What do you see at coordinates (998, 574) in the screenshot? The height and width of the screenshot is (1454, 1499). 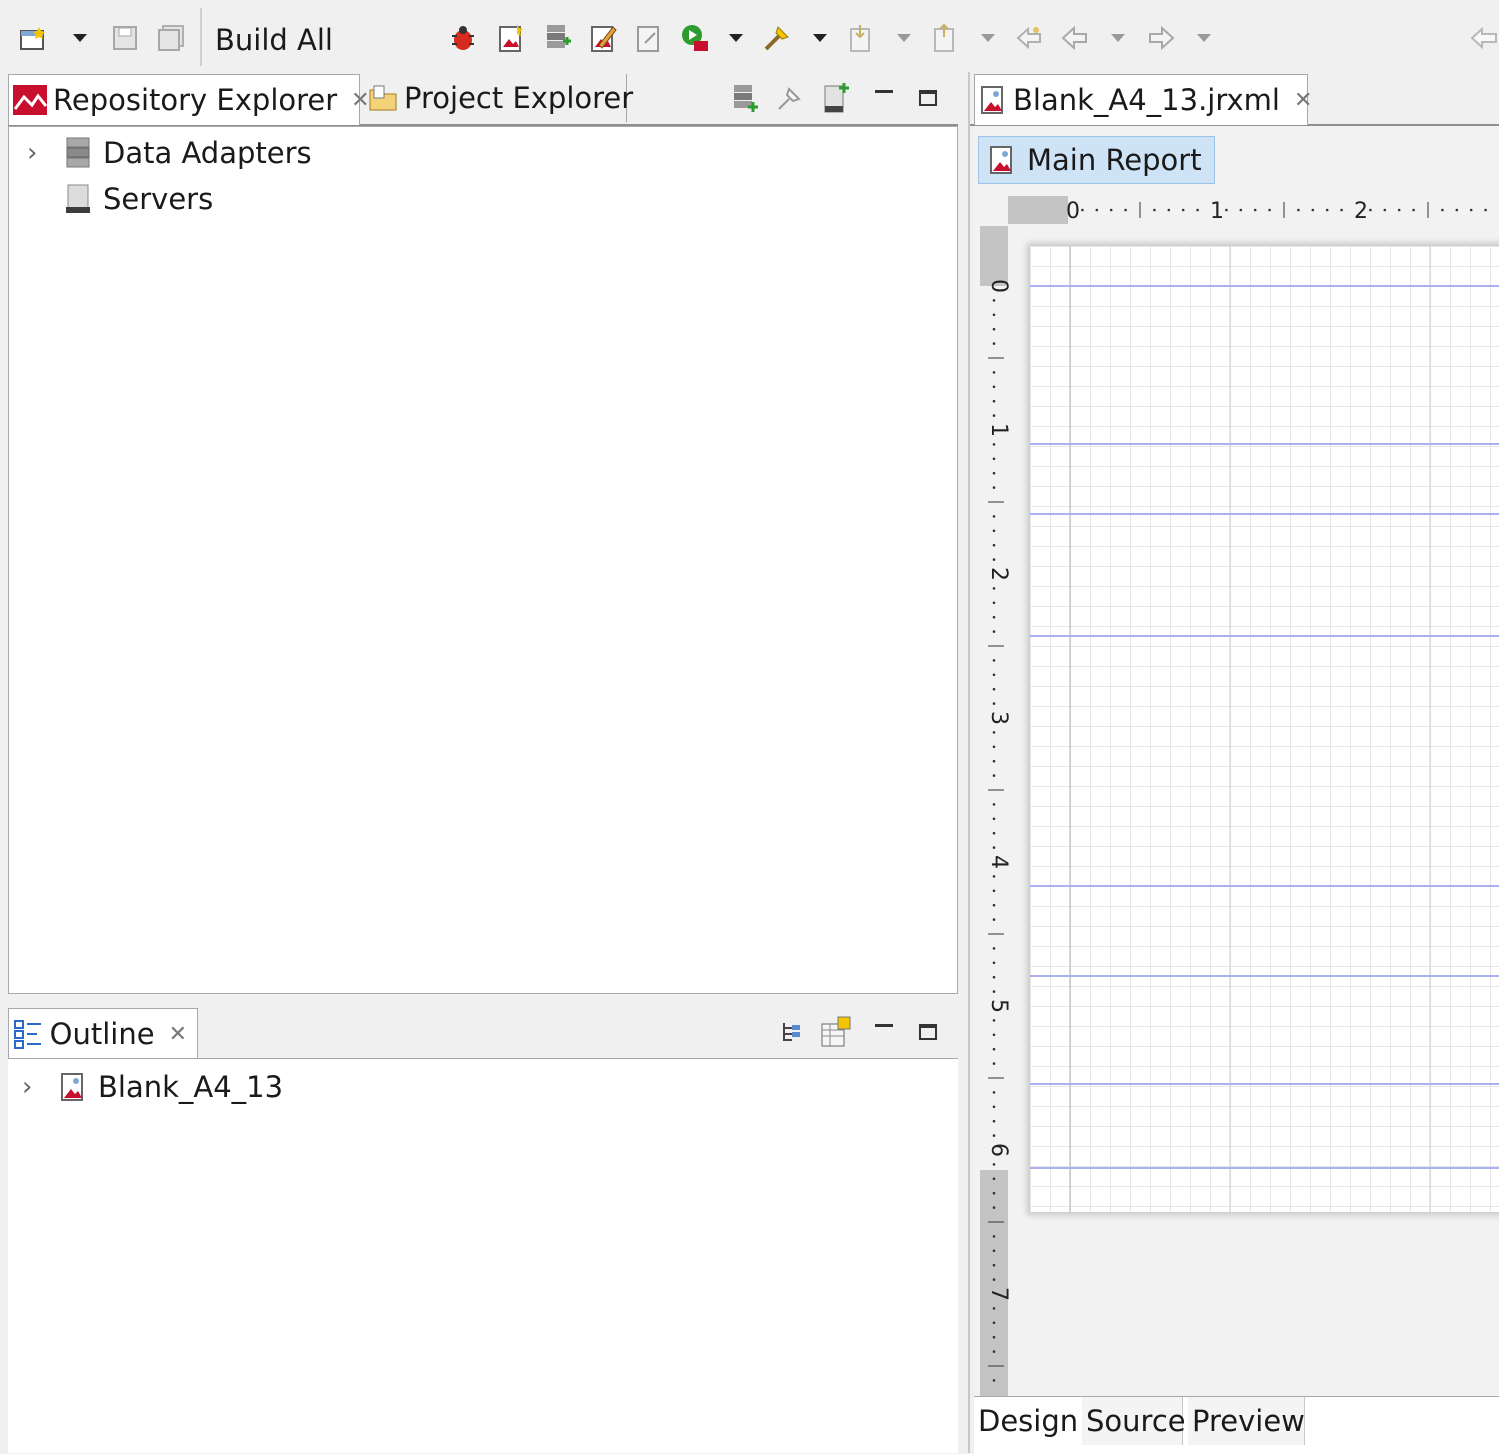 I see `ruler-label-2: 2` at bounding box center [998, 574].